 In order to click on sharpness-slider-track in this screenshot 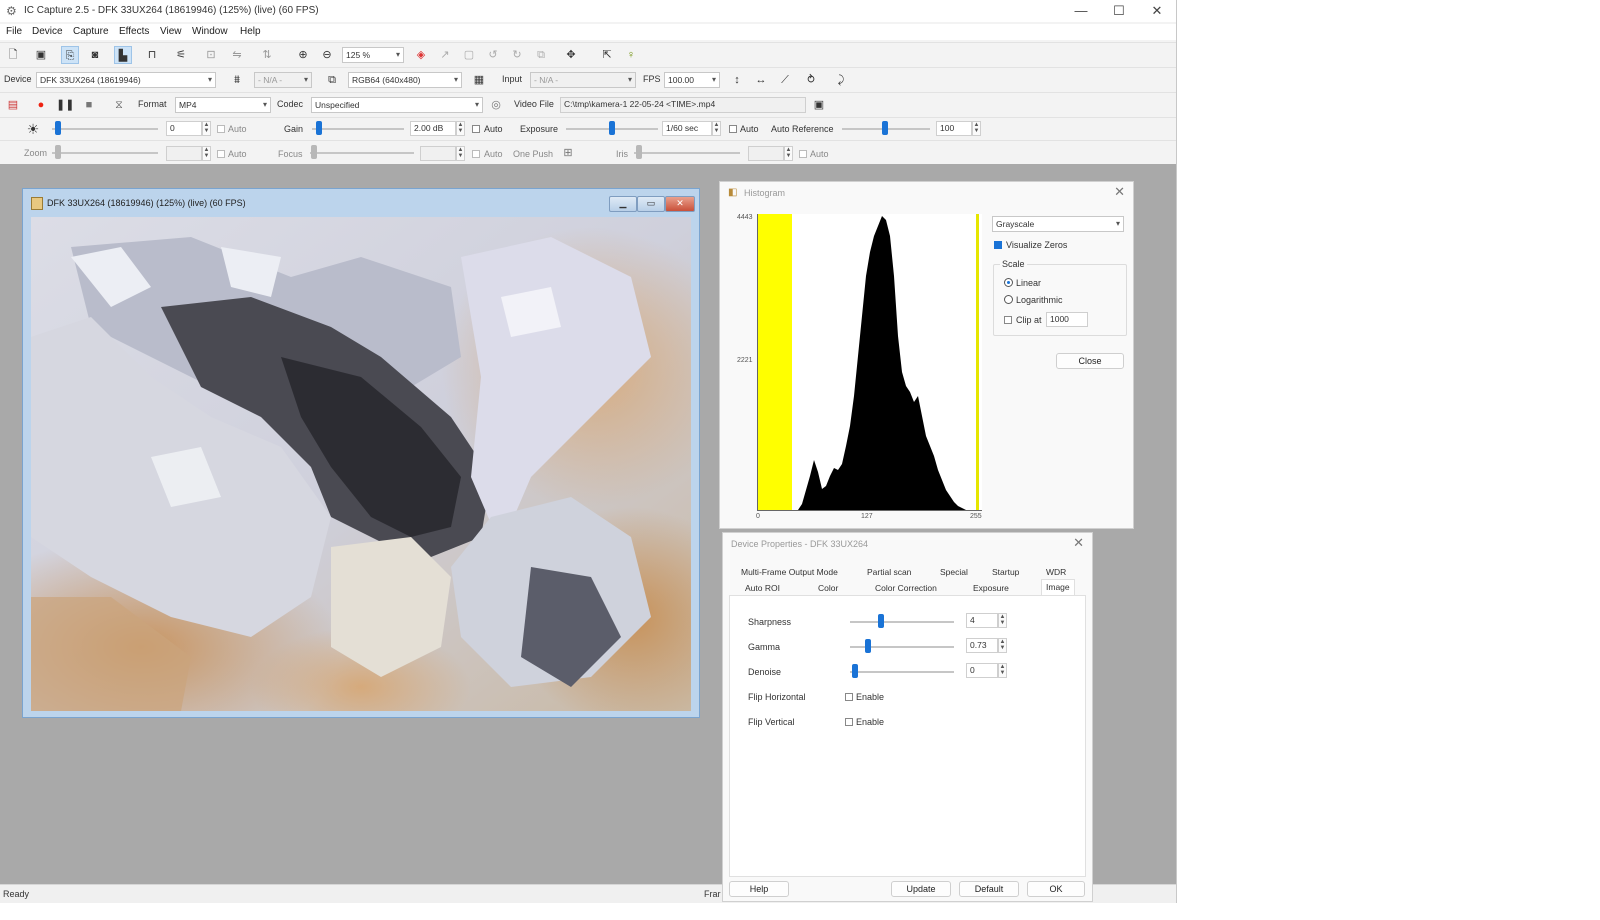, I will do `click(902, 622)`.